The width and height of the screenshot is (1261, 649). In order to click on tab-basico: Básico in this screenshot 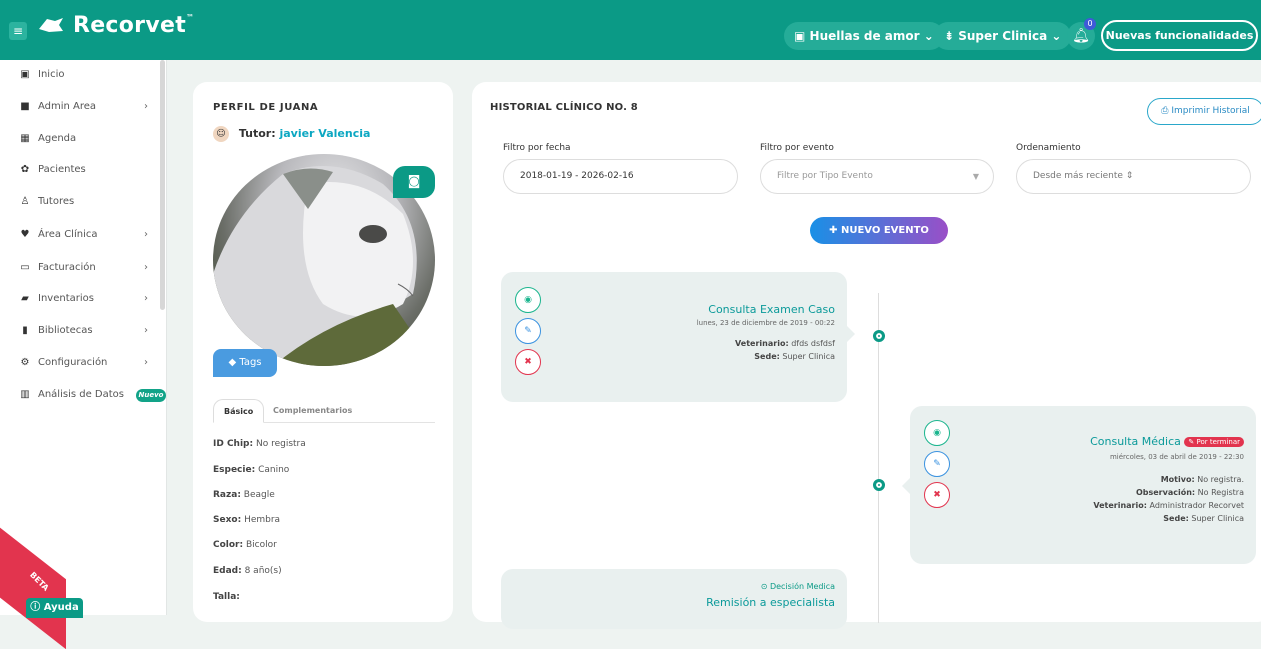, I will do `click(239, 411)`.